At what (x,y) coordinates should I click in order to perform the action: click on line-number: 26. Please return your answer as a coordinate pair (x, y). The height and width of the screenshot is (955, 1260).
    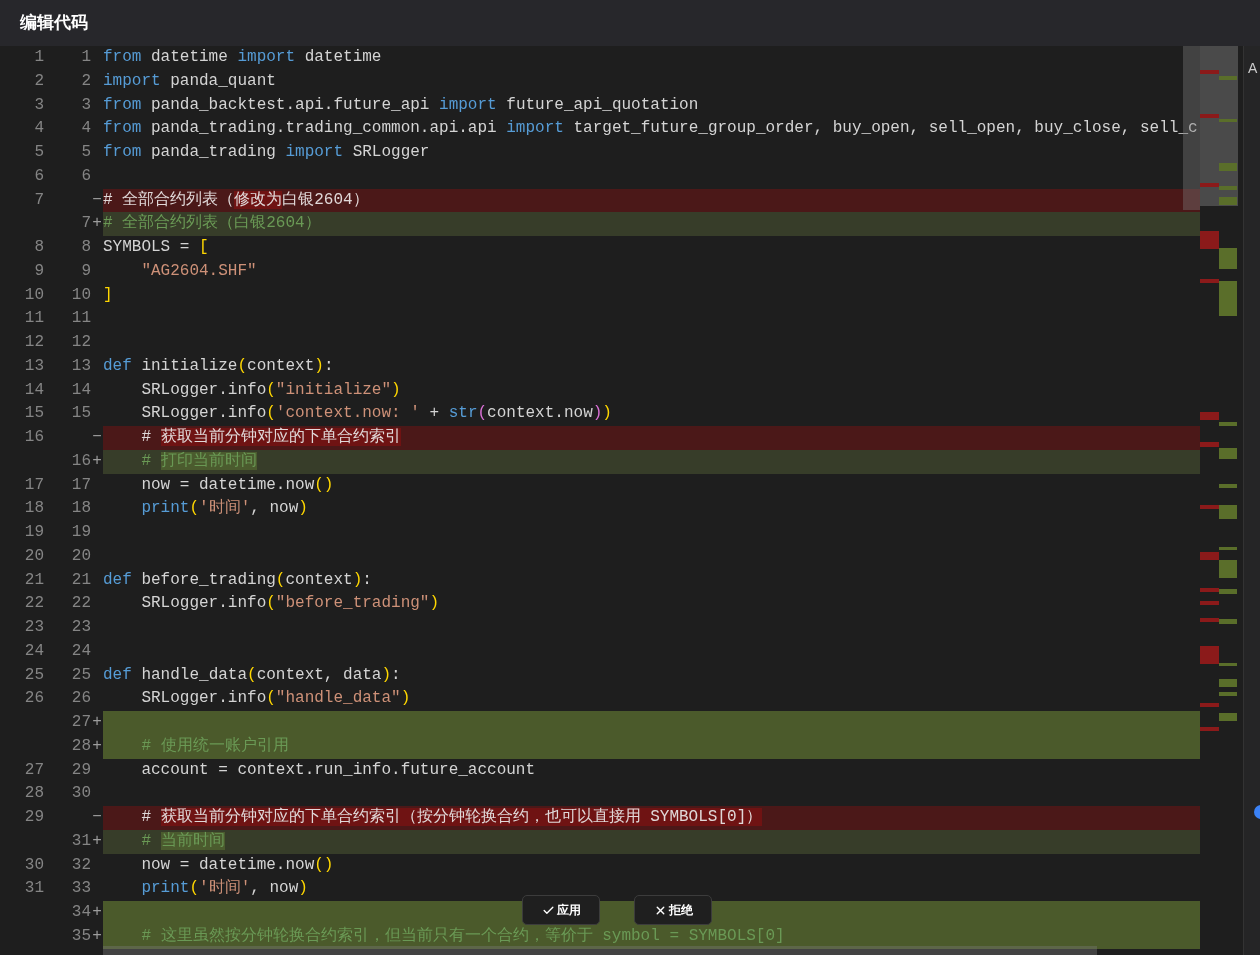
    Looking at the image, I should click on (81, 699).